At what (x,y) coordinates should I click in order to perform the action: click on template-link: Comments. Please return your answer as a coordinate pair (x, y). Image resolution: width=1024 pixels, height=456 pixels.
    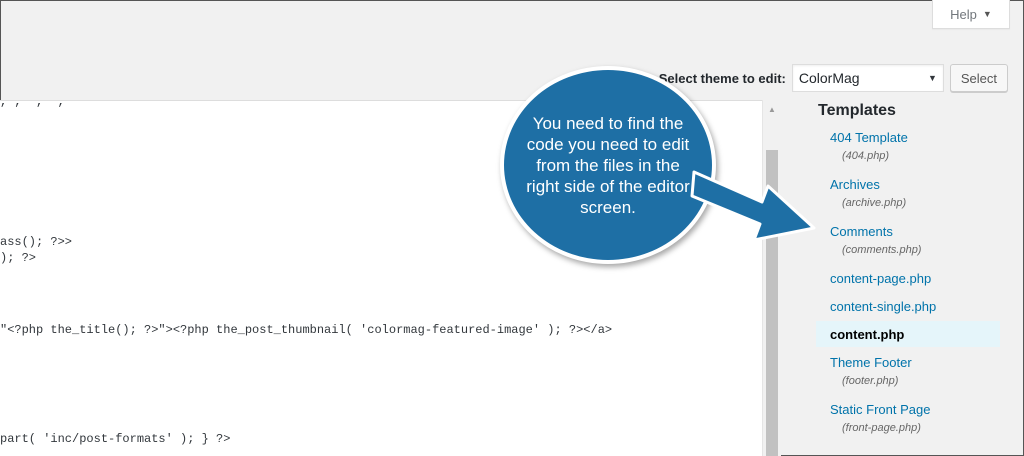
    Looking at the image, I should click on (909, 232).